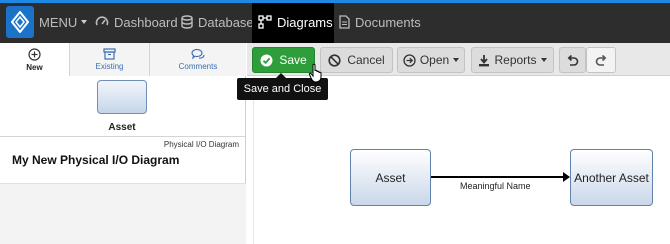 This screenshot has height=244, width=670. I want to click on nav-diagrams-label: Diagrams, so click(305, 22).